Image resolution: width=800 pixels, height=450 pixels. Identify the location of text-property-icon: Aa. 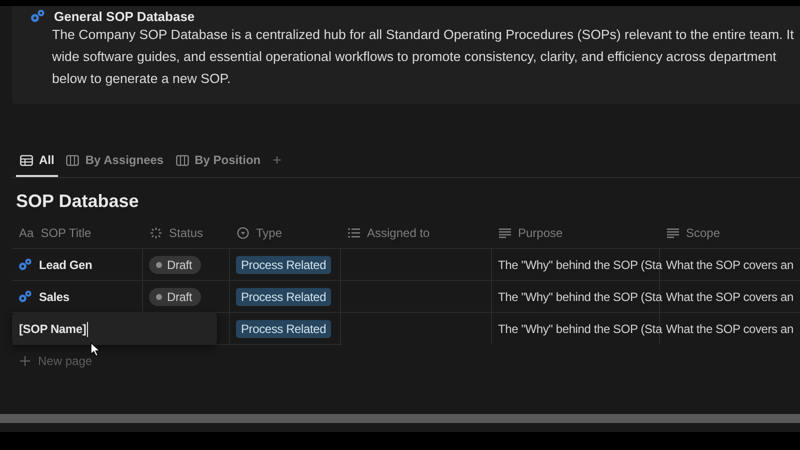
(26, 233).